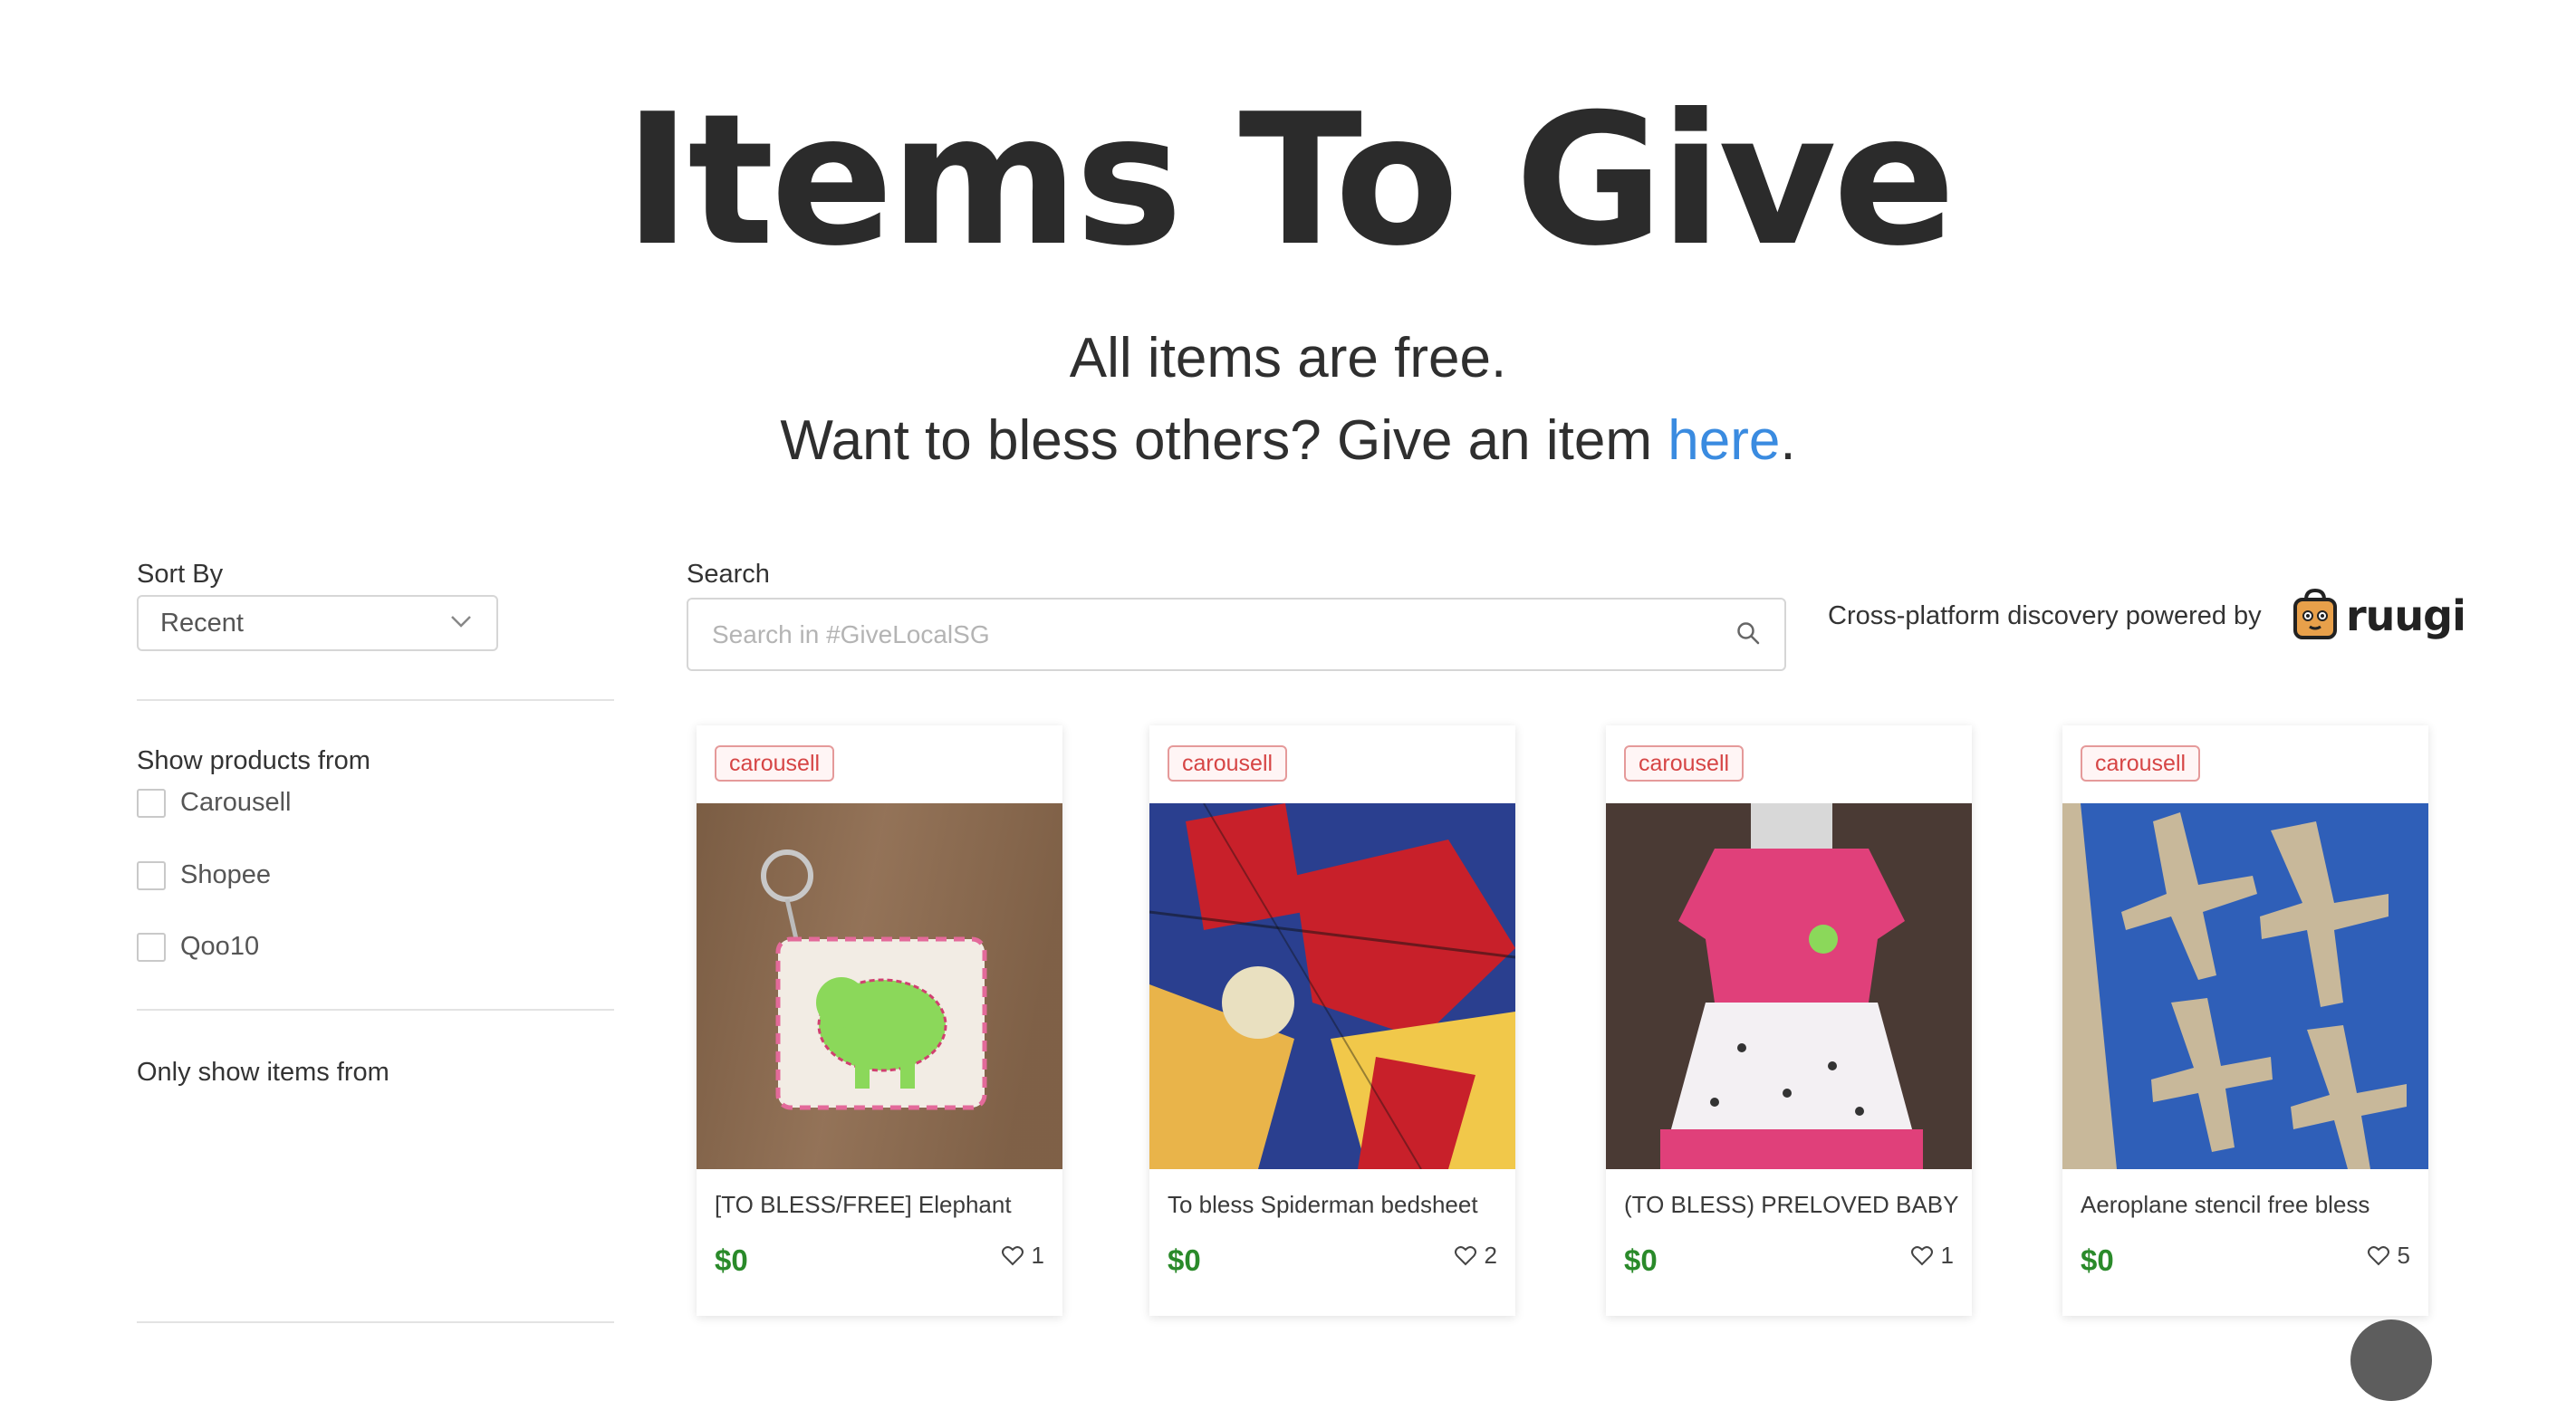 The image size is (2576, 1401). What do you see at coordinates (1332, 986) in the screenshot?
I see `product-image-spiderman-bedsheet` at bounding box center [1332, 986].